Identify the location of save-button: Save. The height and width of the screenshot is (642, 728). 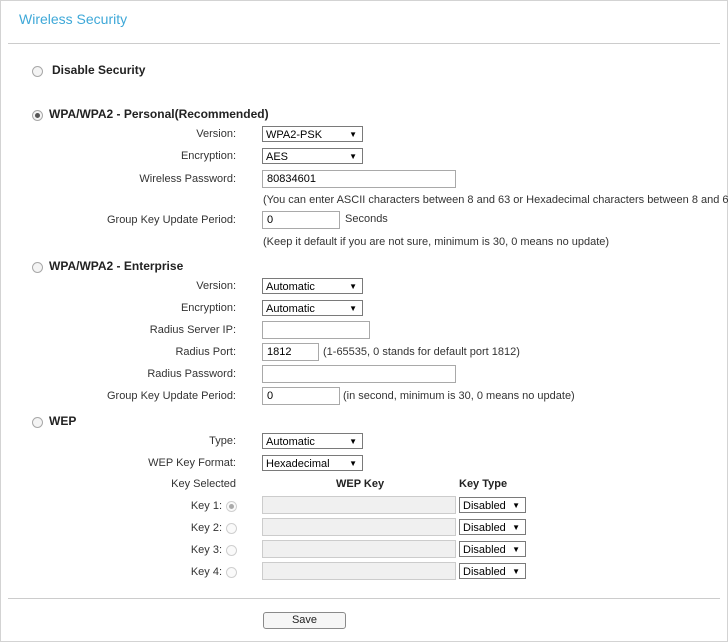
(304, 620).